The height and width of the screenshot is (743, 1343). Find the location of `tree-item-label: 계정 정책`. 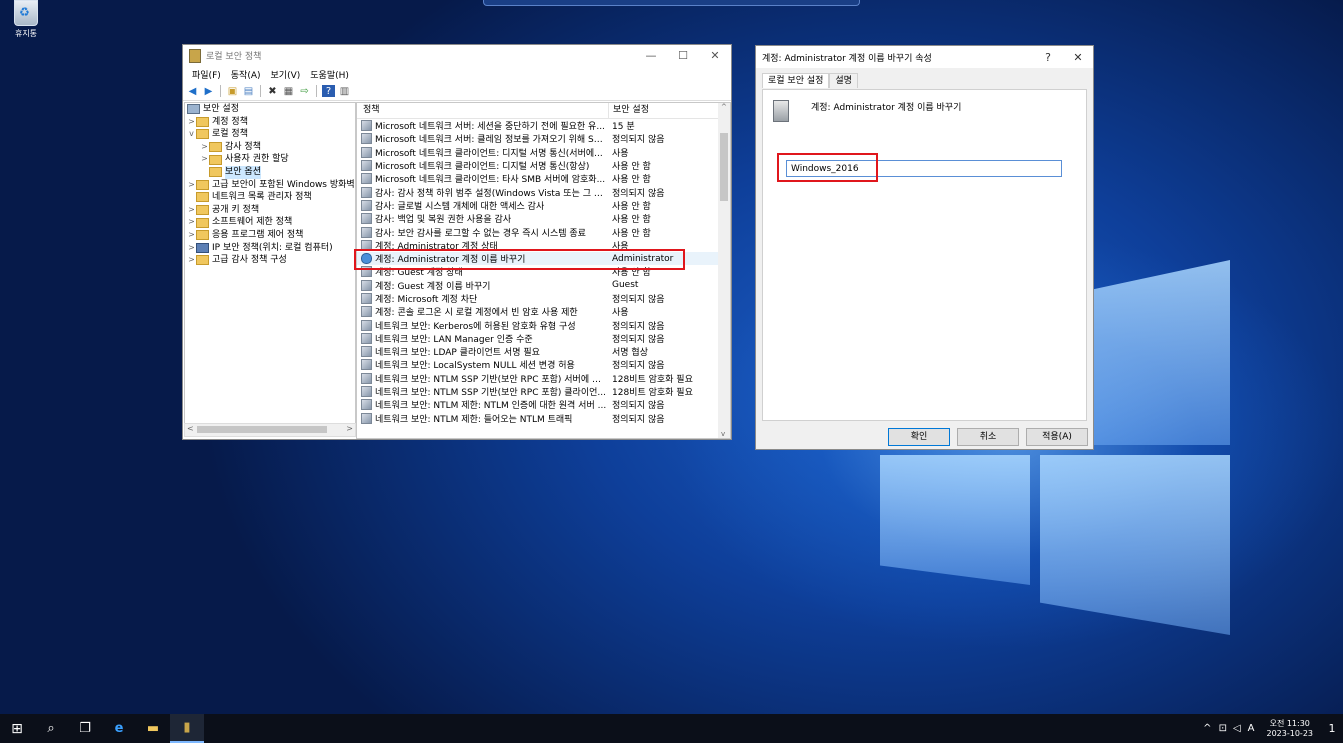

tree-item-label: 계정 정책 is located at coordinates (230, 121).